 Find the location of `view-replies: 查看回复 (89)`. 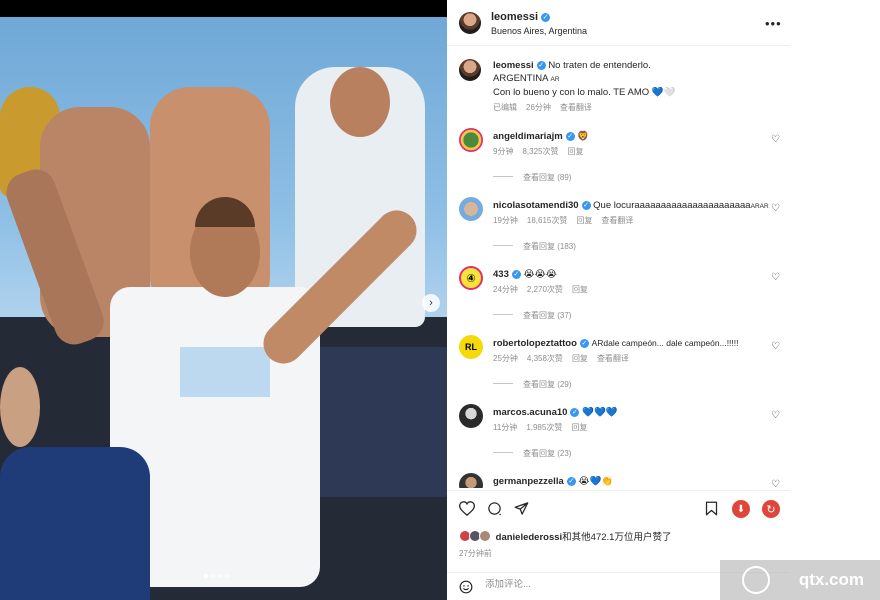

view-replies: 查看回复 (89) is located at coordinates (532, 177).